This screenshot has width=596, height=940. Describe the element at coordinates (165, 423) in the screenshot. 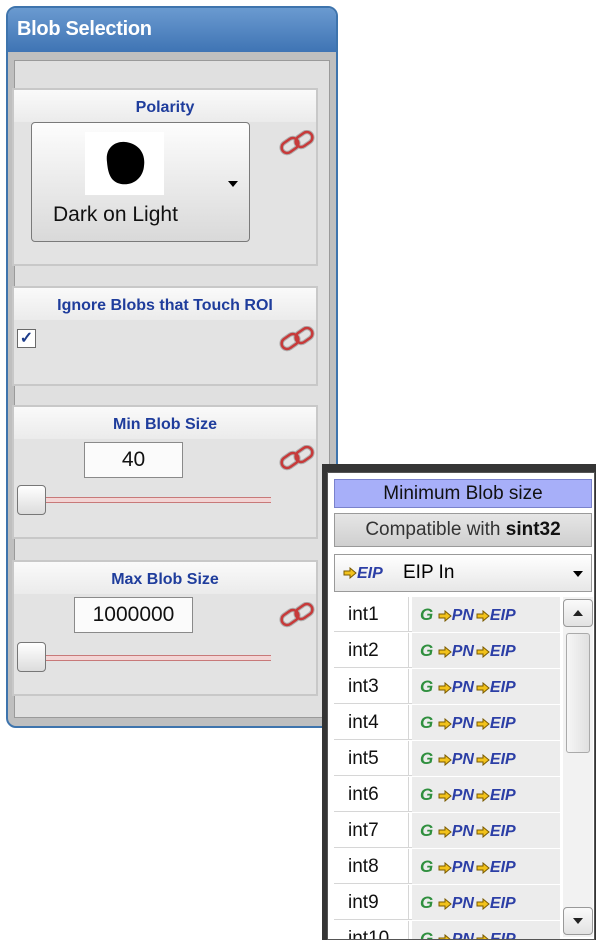

I see `min-blob-size-title: Min Blob Size` at that location.